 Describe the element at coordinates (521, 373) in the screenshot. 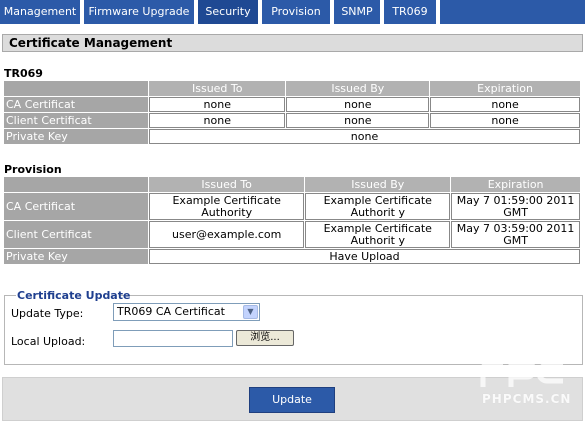

I see `watermark-logo` at that location.